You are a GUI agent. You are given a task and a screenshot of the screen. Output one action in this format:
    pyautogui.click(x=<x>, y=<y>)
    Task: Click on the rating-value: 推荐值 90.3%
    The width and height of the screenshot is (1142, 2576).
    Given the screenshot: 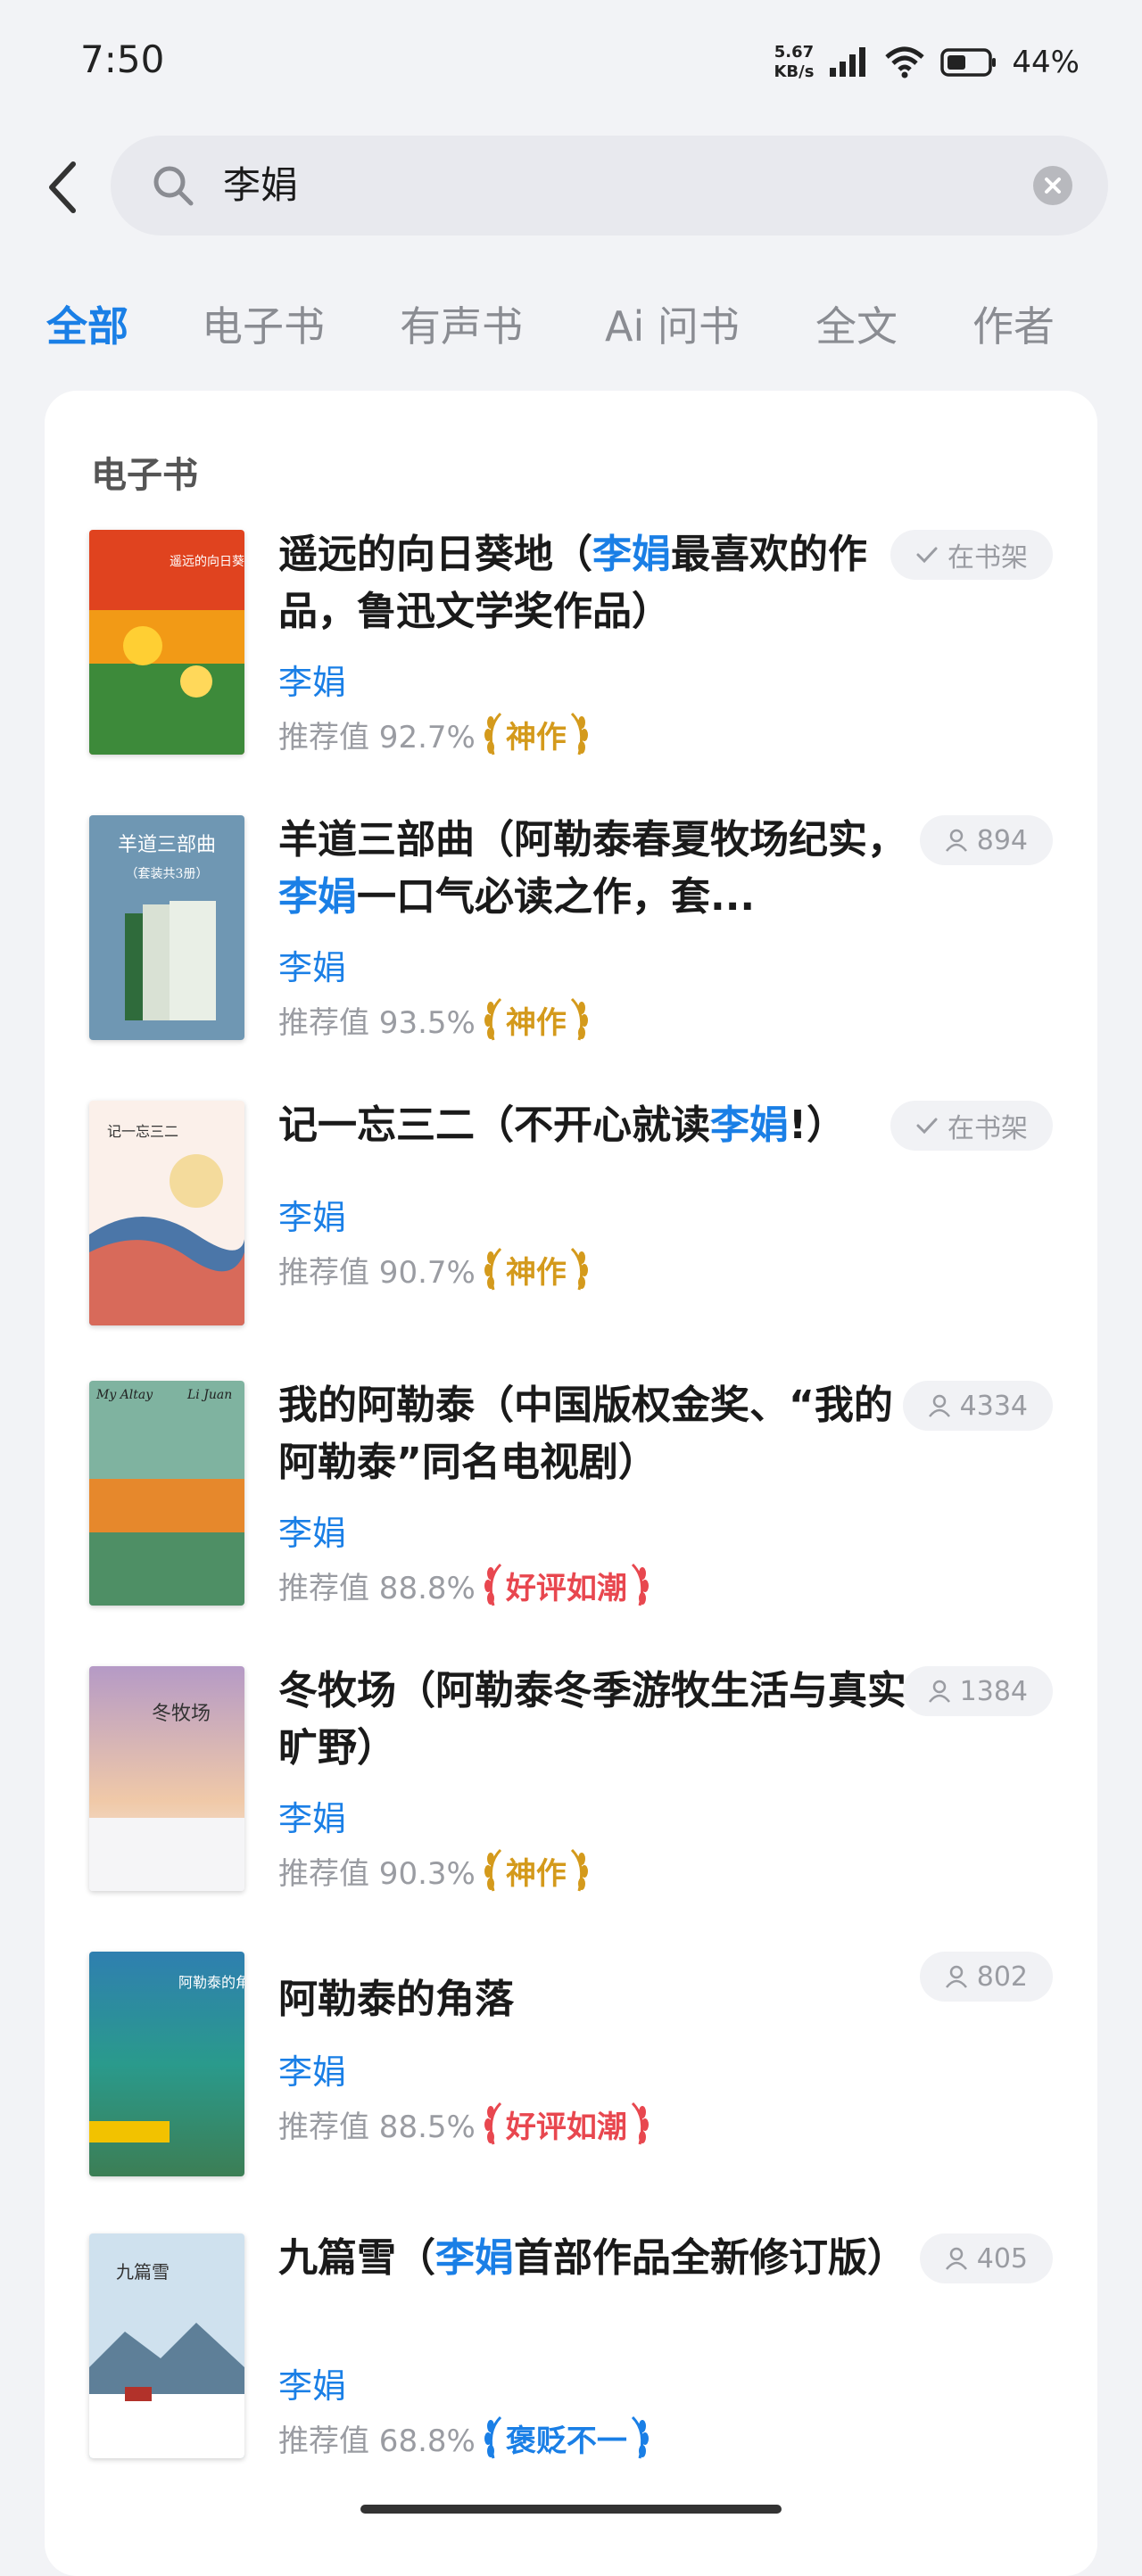 What is the action you would take?
    pyautogui.click(x=377, y=1873)
    